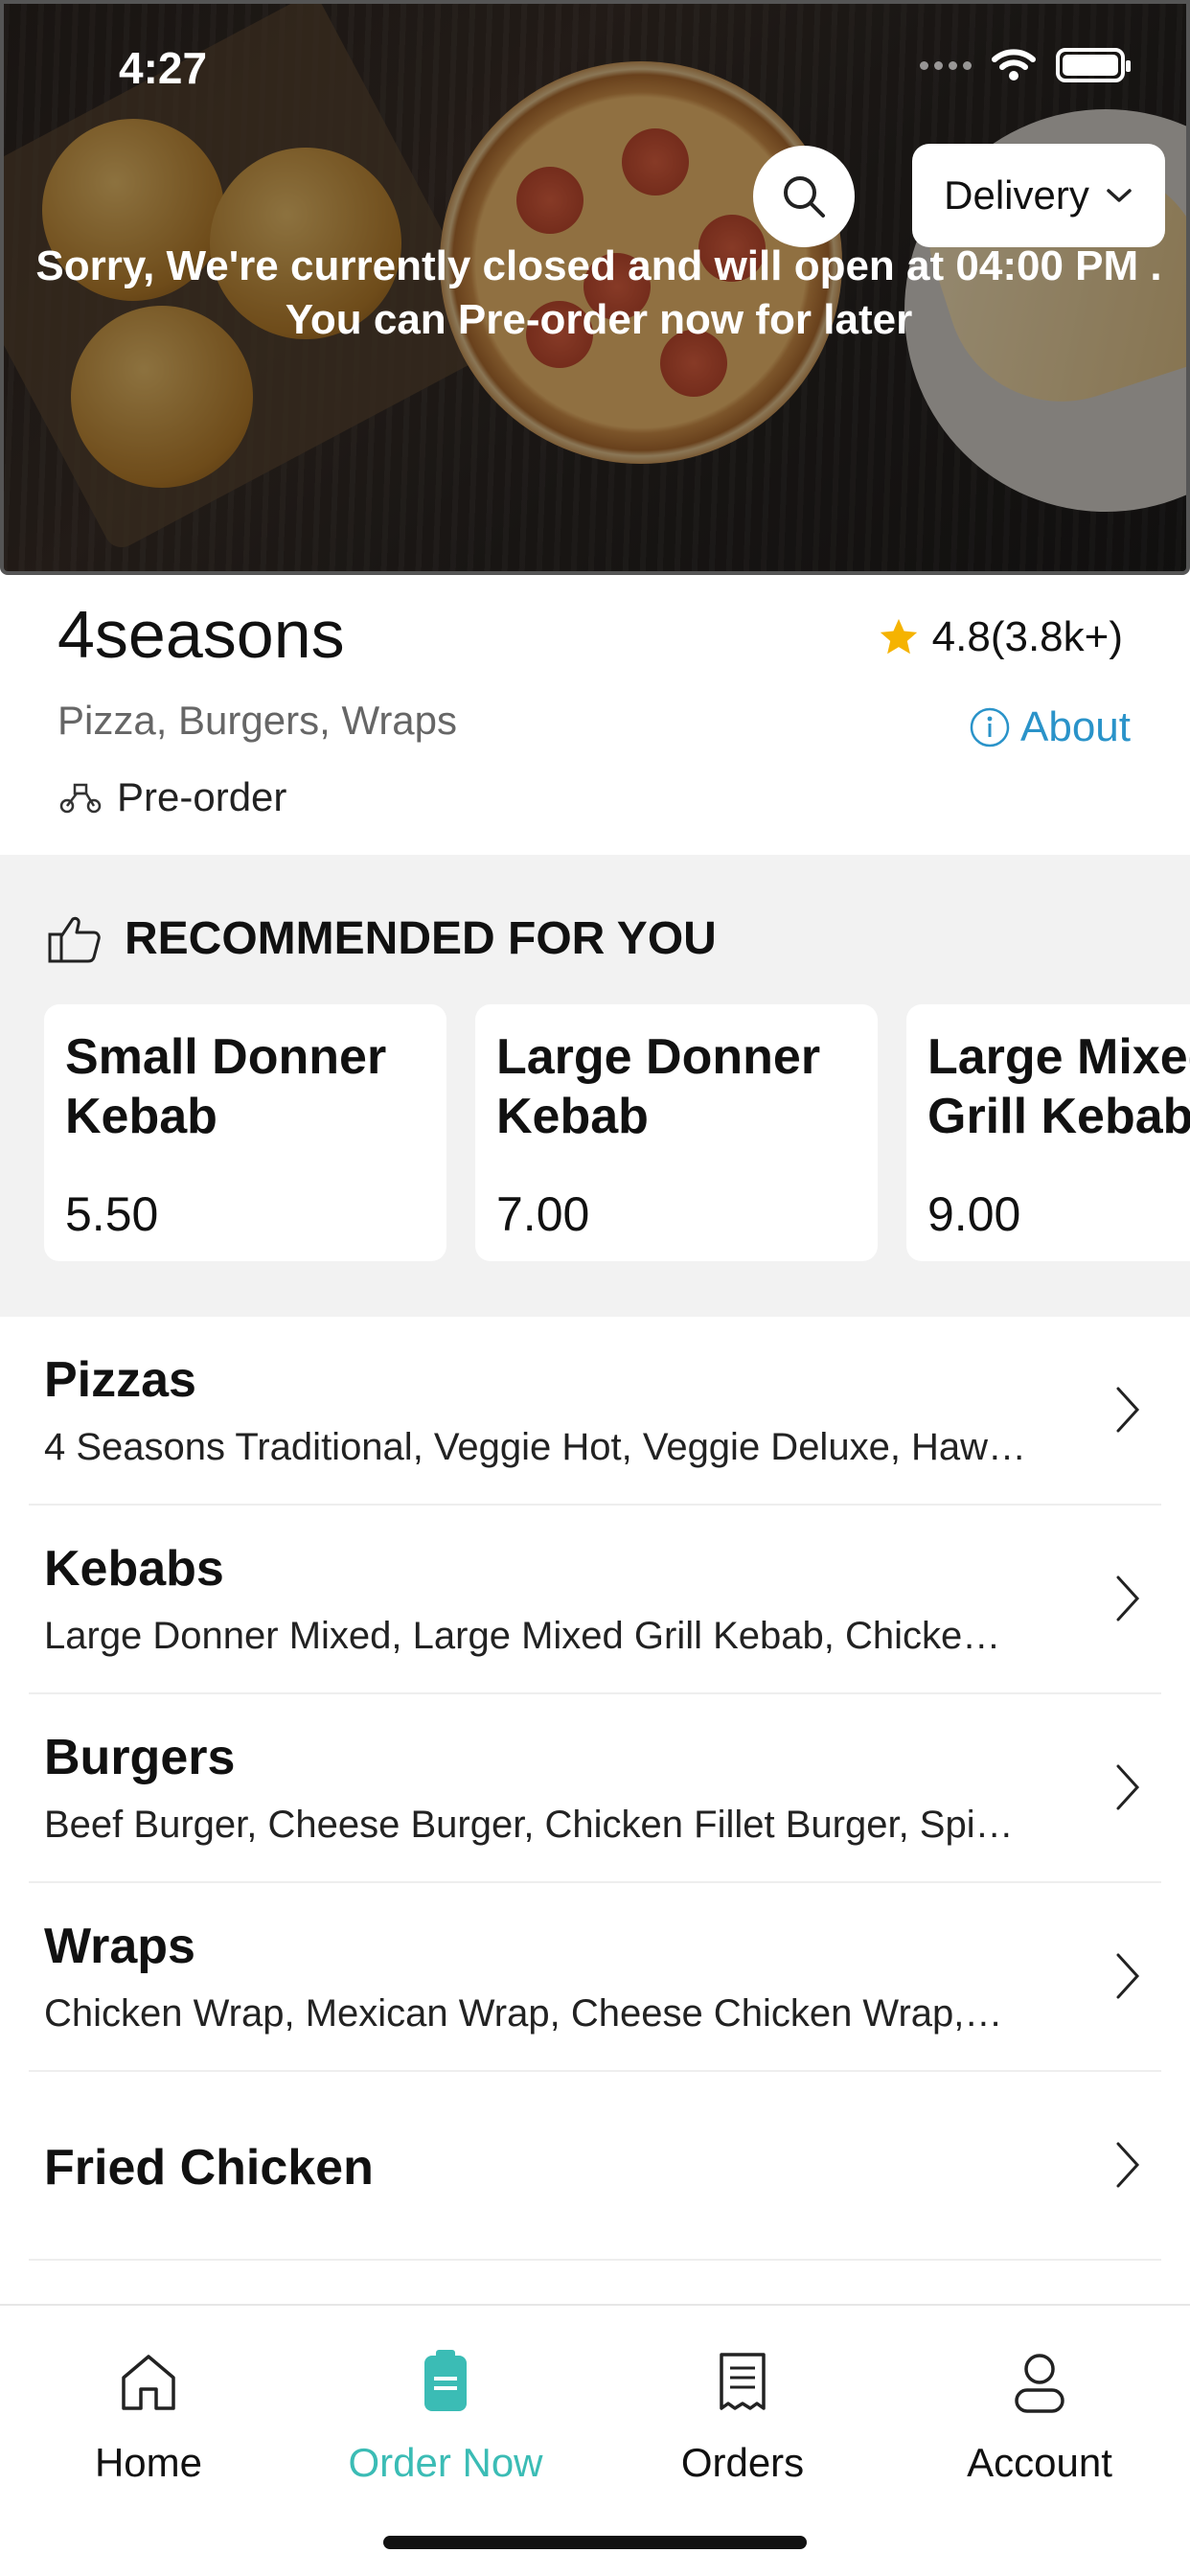 This screenshot has width=1190, height=2576. Describe the element at coordinates (201, 634) in the screenshot. I see `restaurant-name: 4seasons` at that location.